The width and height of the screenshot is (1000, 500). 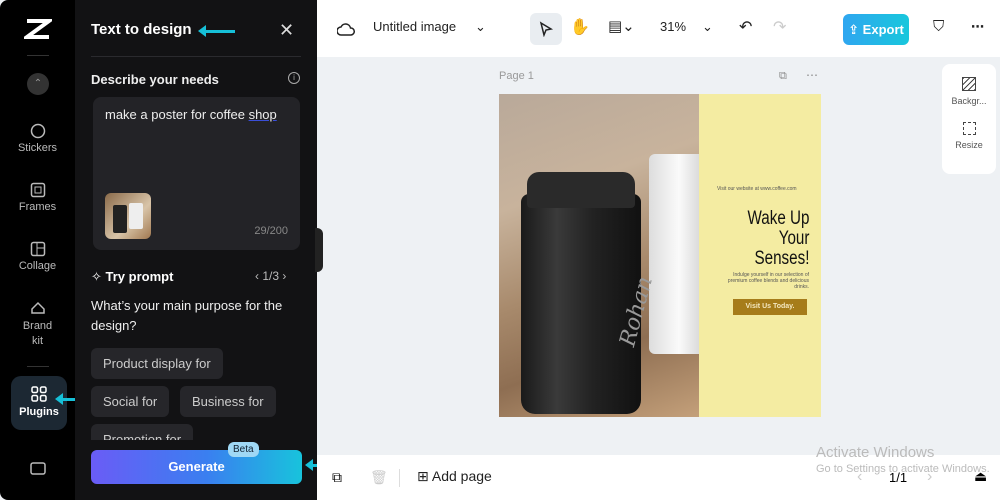 I want to click on panel-collapse-handle, so click(x=319, y=250).